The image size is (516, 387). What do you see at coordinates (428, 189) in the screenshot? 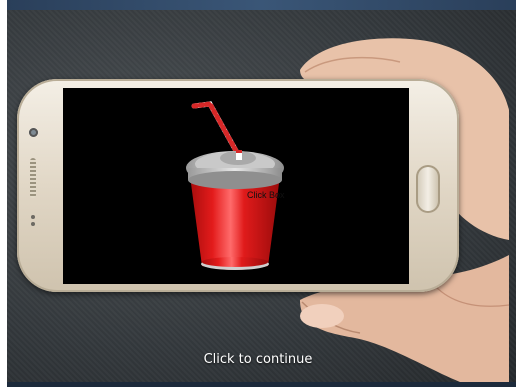
I see `home-button-icon` at bounding box center [428, 189].